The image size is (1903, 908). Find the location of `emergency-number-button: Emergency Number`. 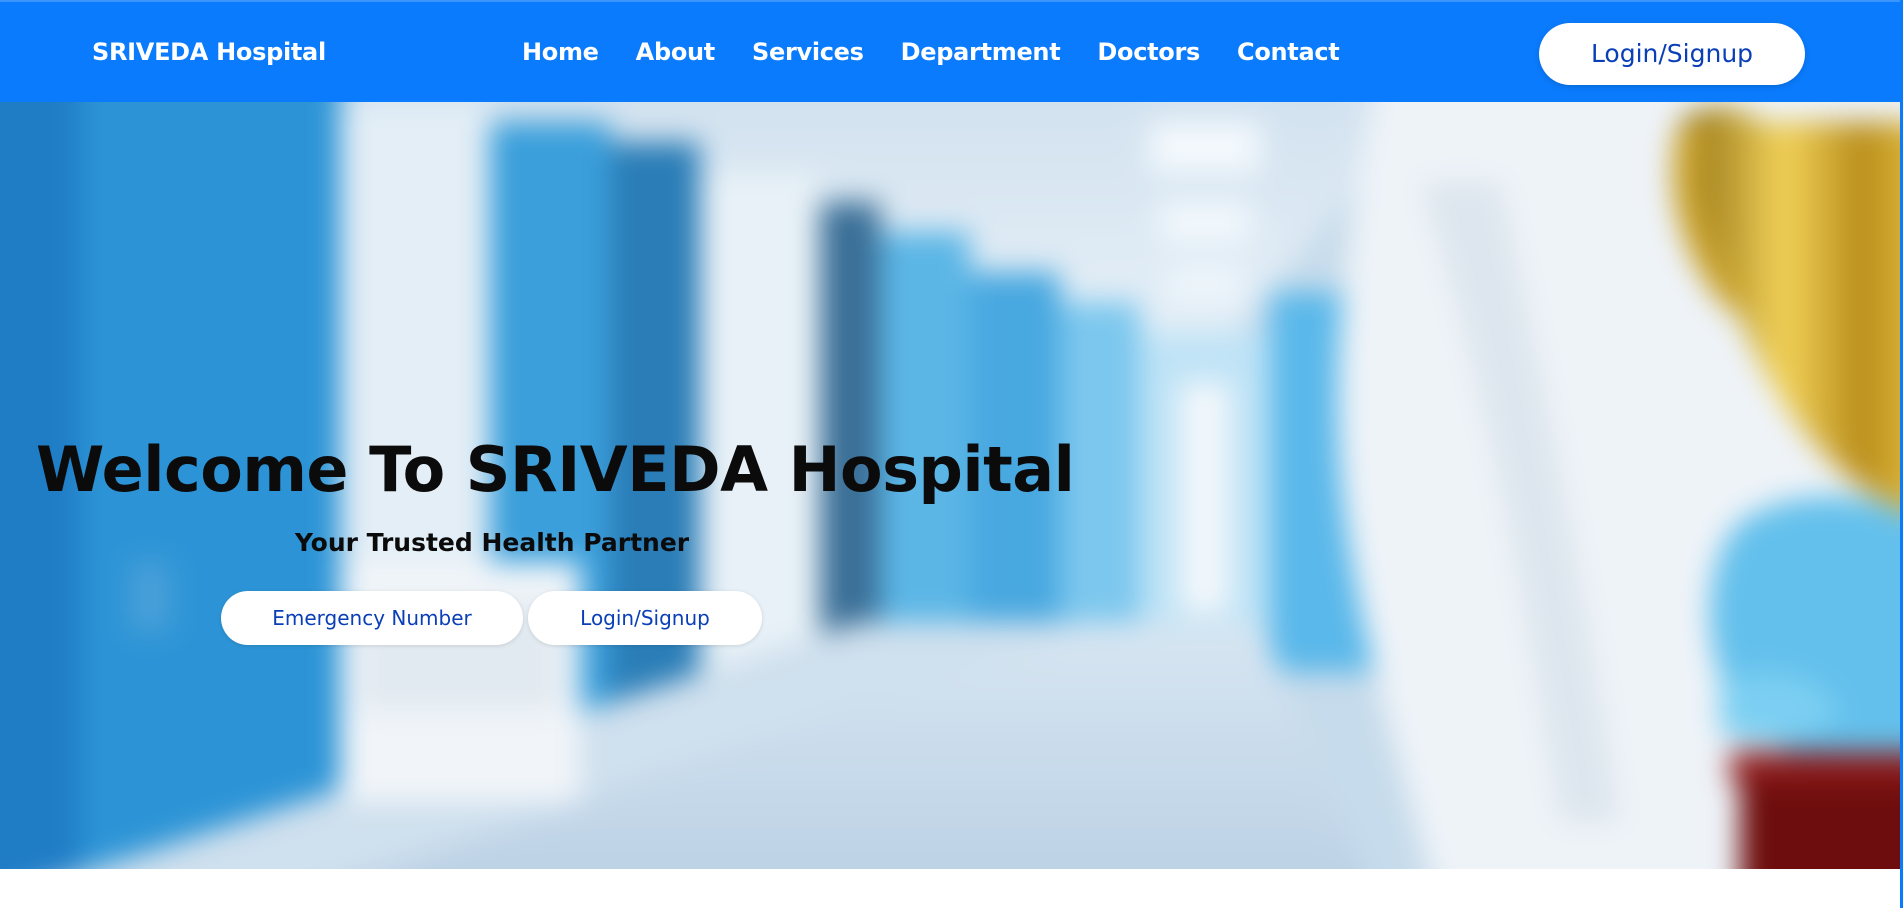

emergency-number-button: Emergency Number is located at coordinates (372, 618).